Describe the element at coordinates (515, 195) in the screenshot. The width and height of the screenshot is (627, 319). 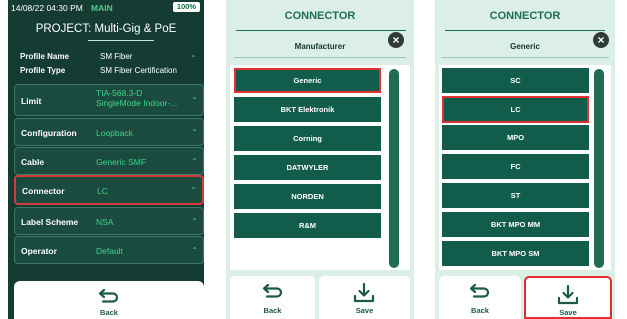
I see `list-item: ST` at that location.